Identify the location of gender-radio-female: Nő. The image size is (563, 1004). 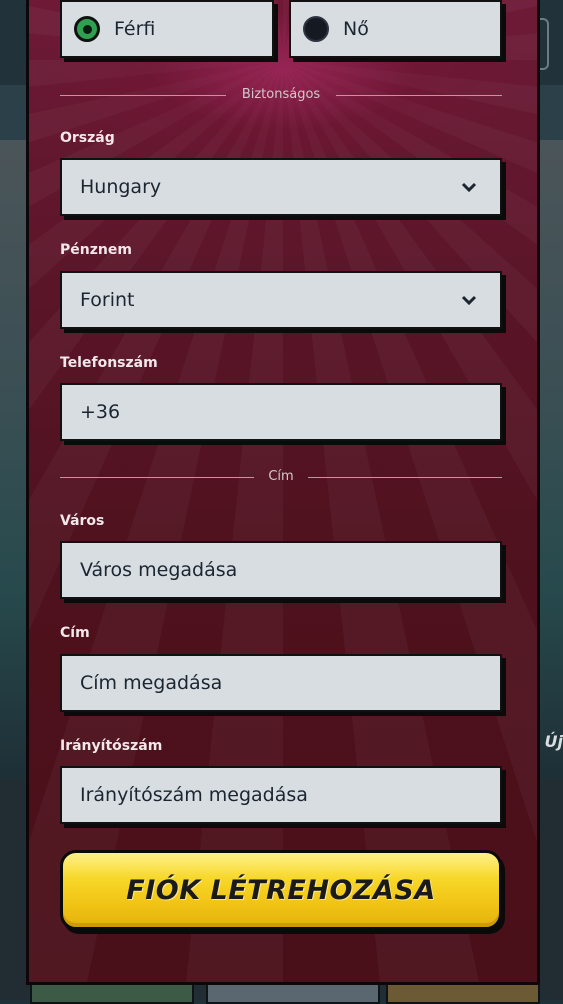
(395, 29).